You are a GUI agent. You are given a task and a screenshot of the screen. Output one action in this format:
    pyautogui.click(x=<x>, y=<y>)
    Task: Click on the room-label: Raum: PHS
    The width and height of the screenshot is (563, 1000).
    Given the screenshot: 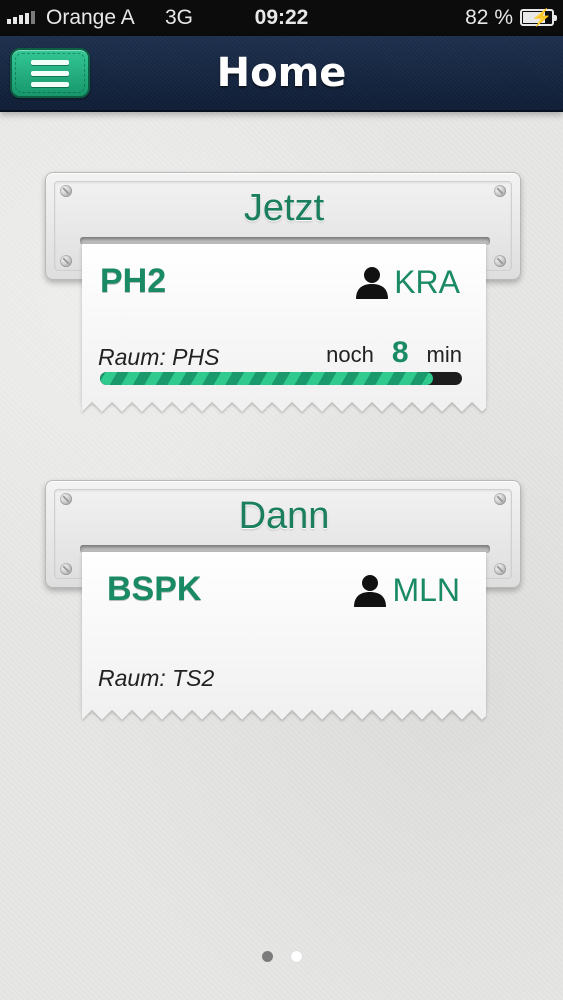 What is the action you would take?
    pyautogui.click(x=159, y=357)
    